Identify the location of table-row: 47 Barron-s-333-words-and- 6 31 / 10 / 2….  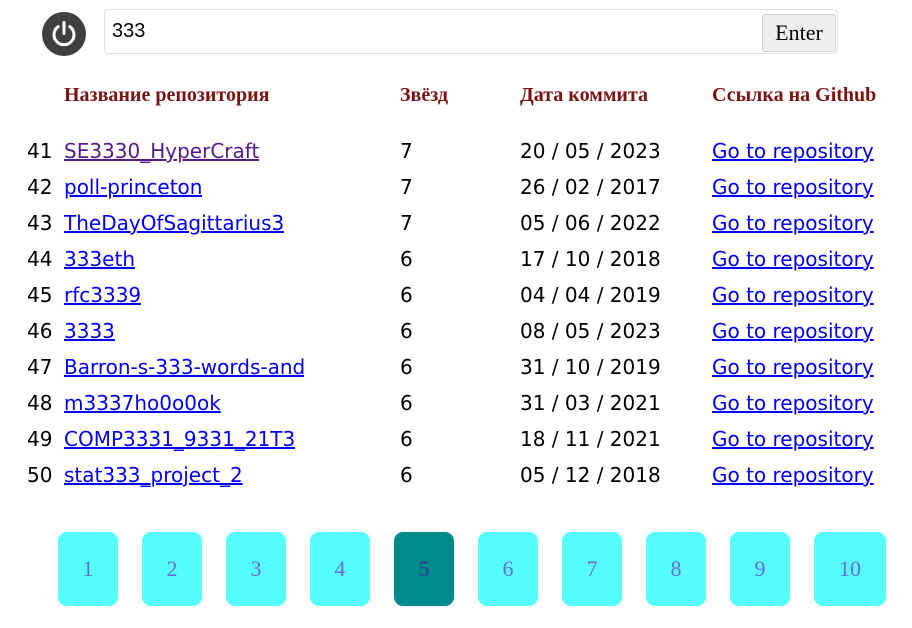
(456, 368).